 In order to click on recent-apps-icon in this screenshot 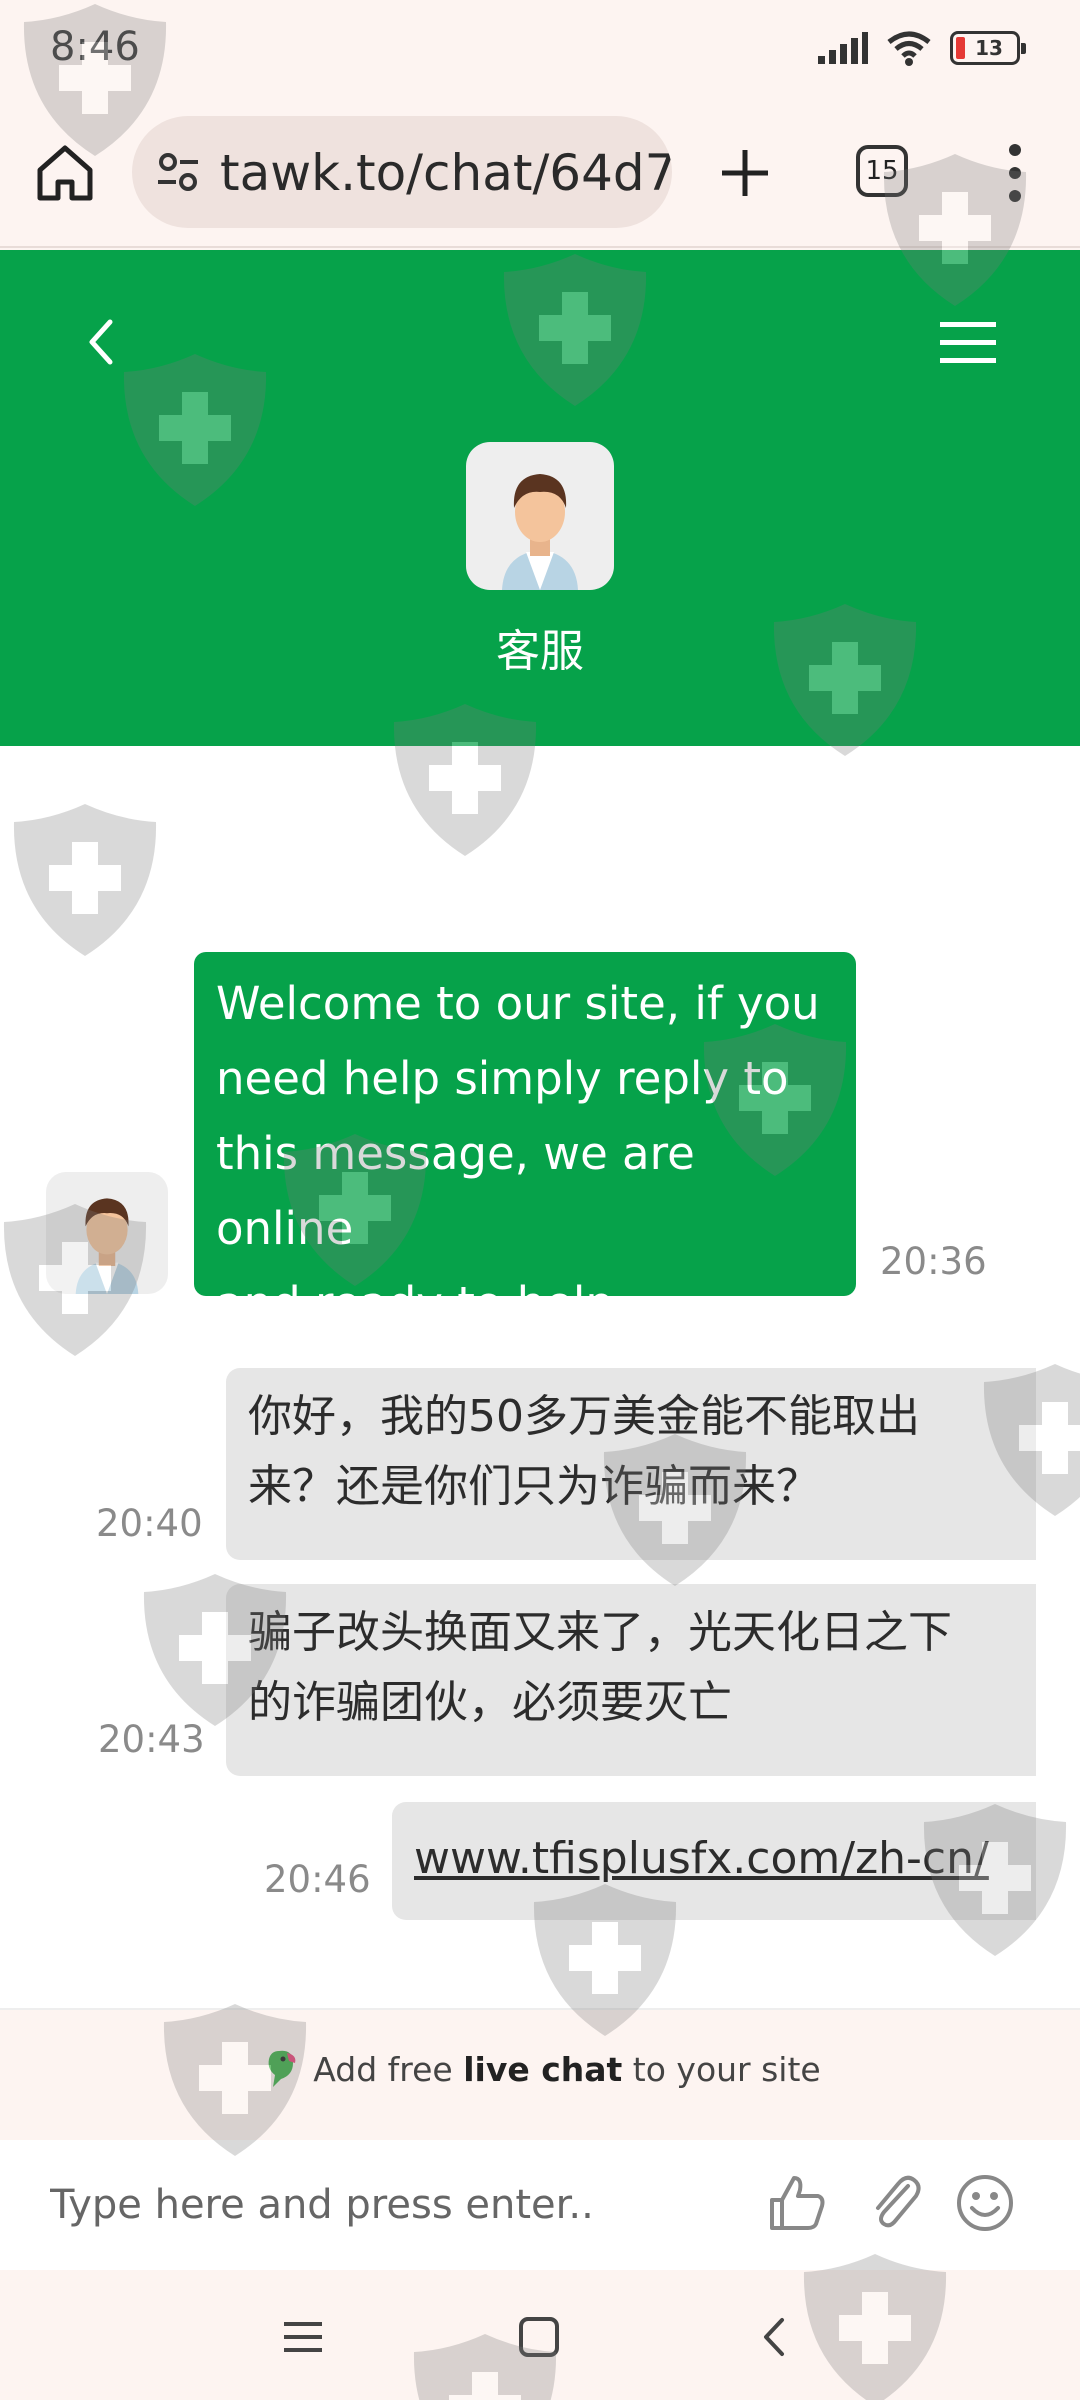, I will do `click(303, 2337)`.